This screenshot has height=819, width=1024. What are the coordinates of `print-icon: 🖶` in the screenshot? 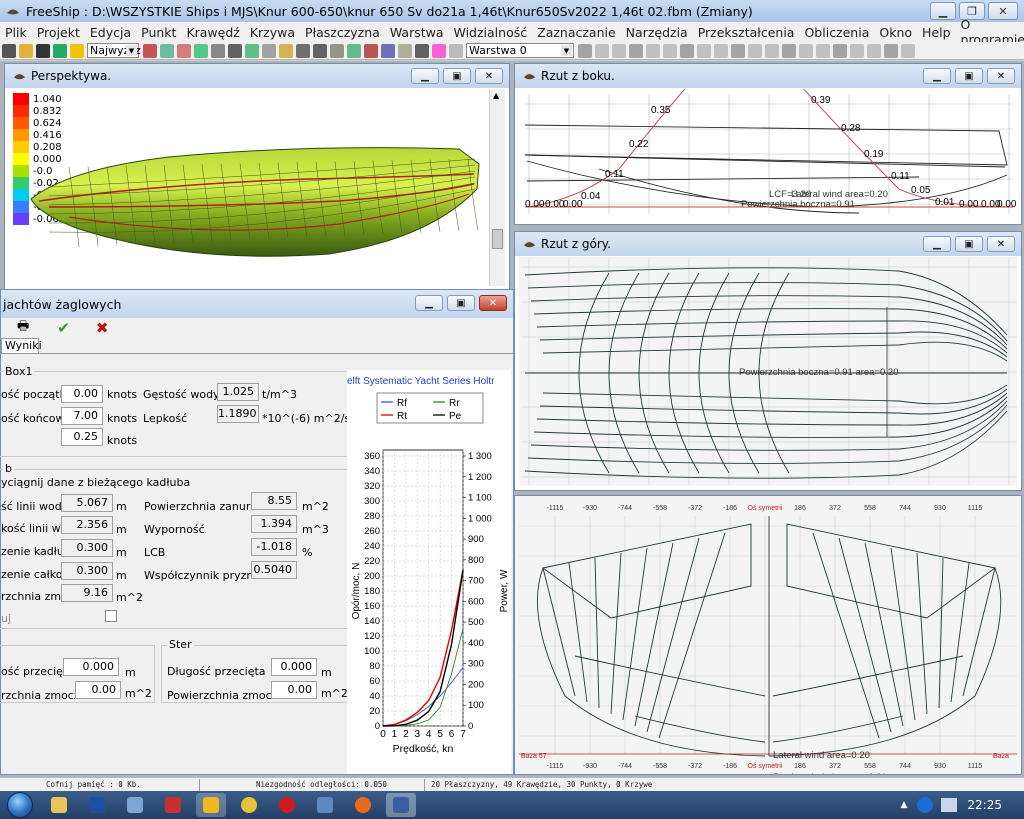 It's located at (23, 328).